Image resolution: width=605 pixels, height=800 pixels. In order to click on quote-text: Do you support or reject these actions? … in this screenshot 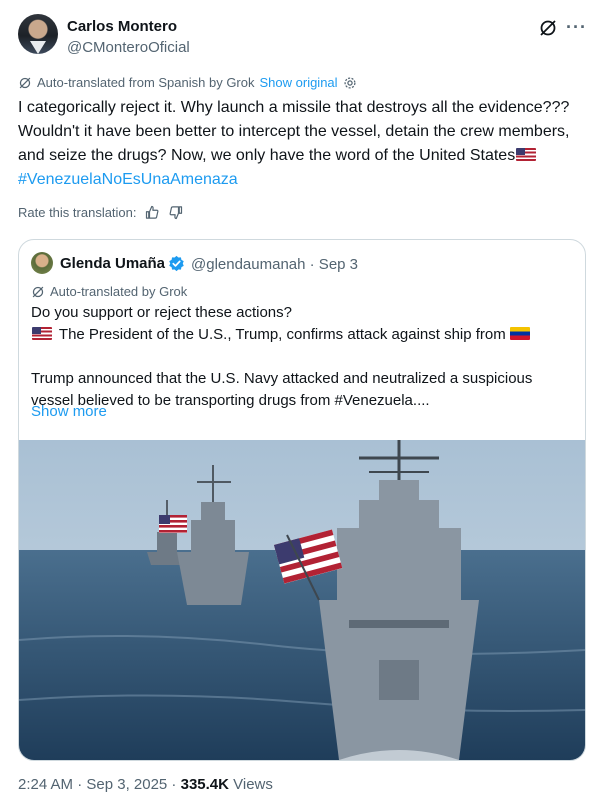, I will do `click(301, 357)`.